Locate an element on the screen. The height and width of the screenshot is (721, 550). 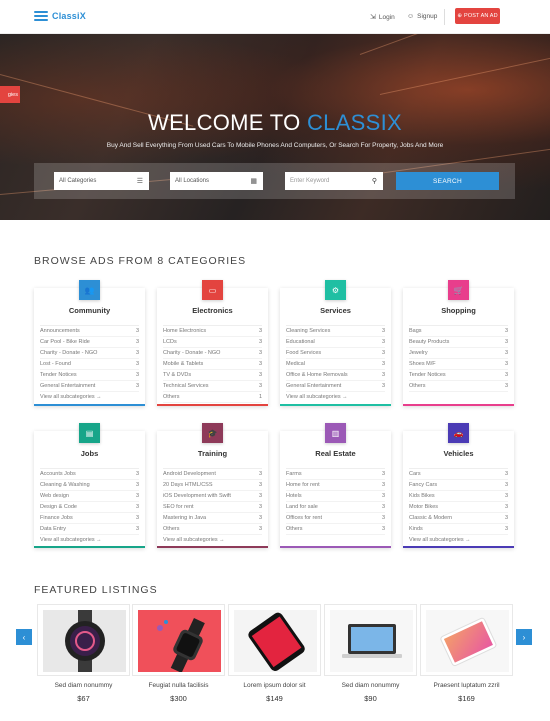
subcategory-item: Cleaning Services 3 is located at coordinates (335, 331).